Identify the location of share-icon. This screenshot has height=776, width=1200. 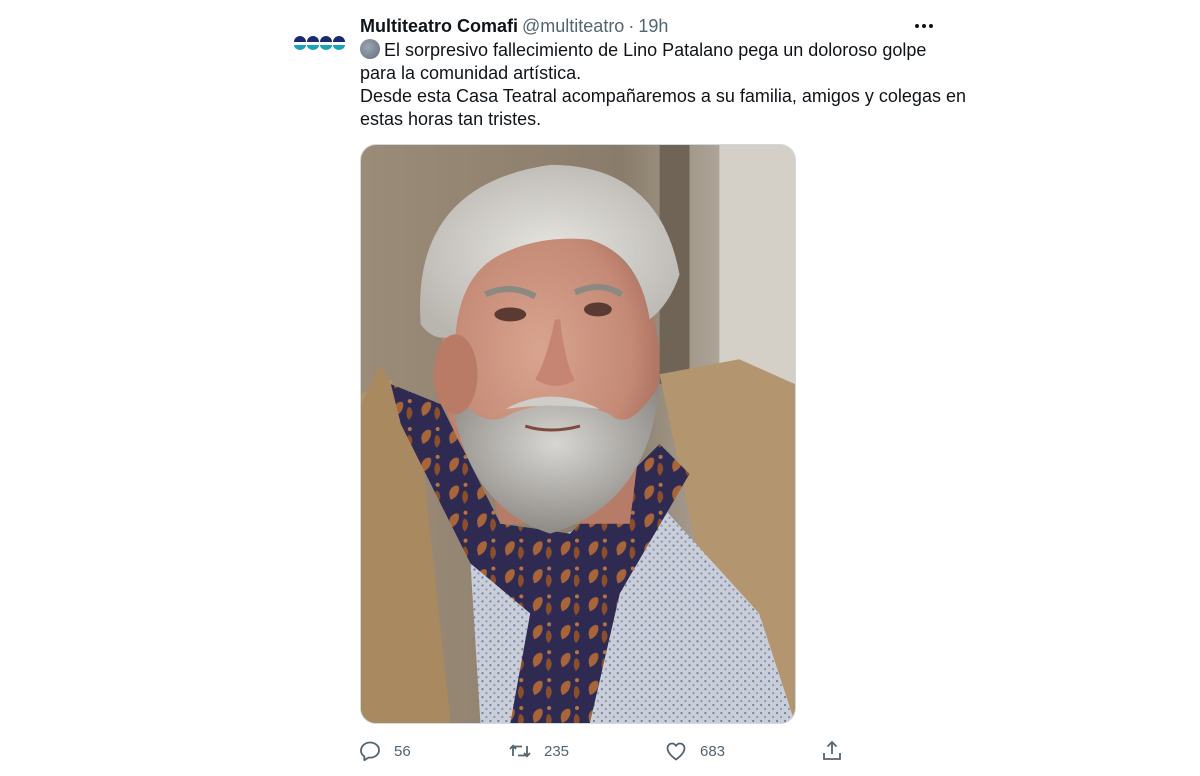
(832, 750).